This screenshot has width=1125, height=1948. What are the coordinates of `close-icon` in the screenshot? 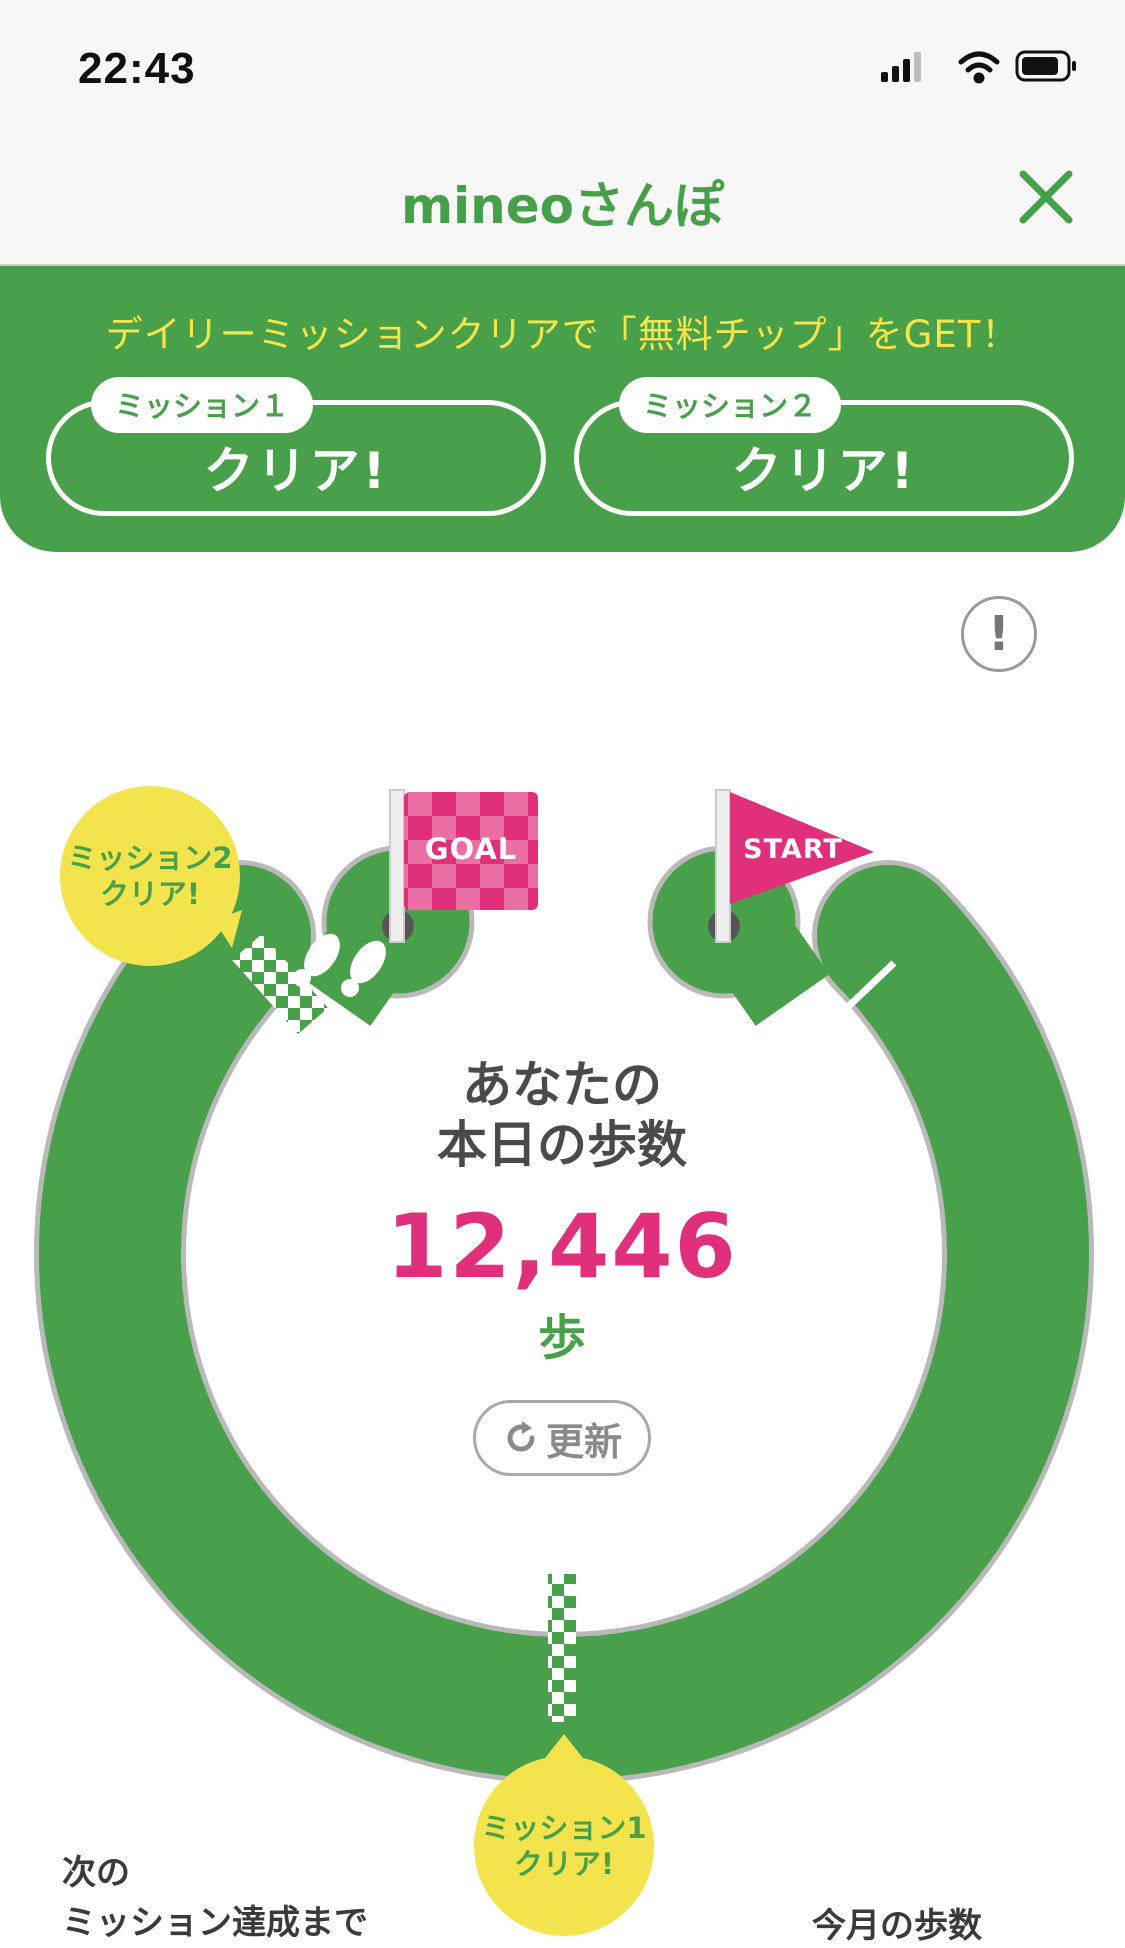 It's located at (1046, 197).